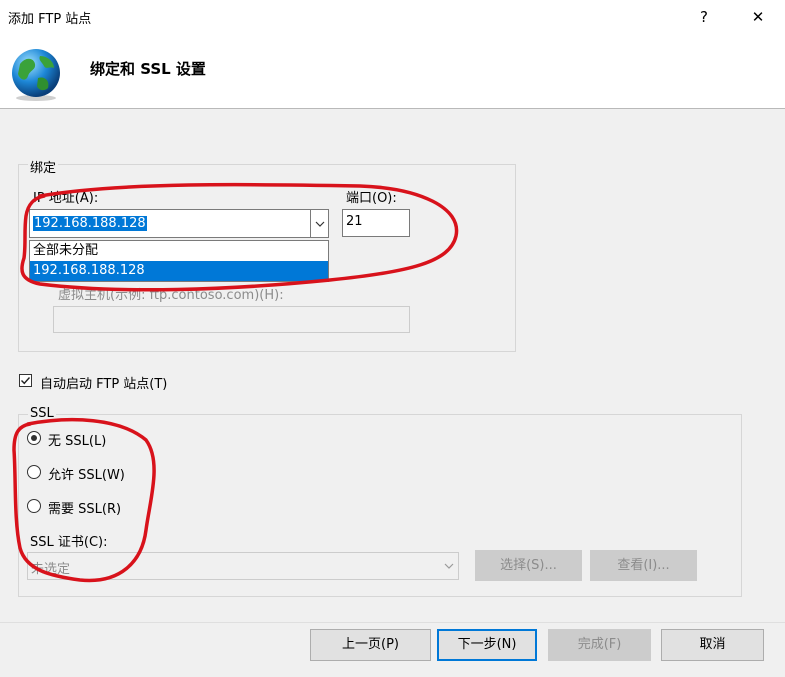  Describe the element at coordinates (90, 223) in the screenshot. I see `ip-address-value: 192.168.188.128` at that location.